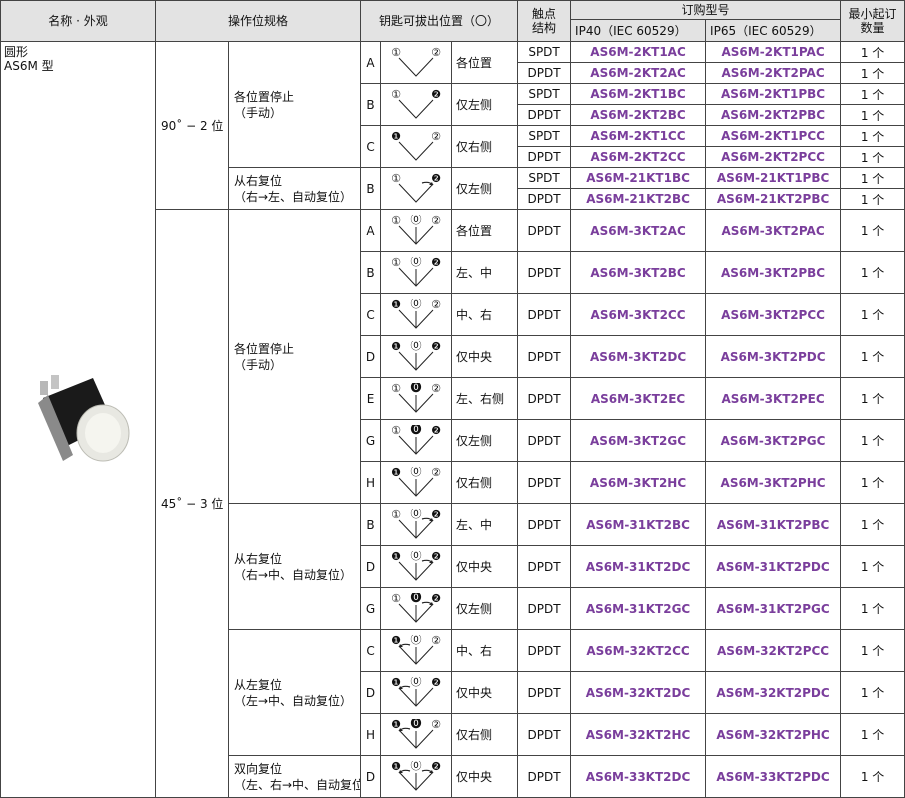  What do you see at coordinates (773, 136) in the screenshot?
I see `model-ip65: AS6M-2KT1PCC` at bounding box center [773, 136].